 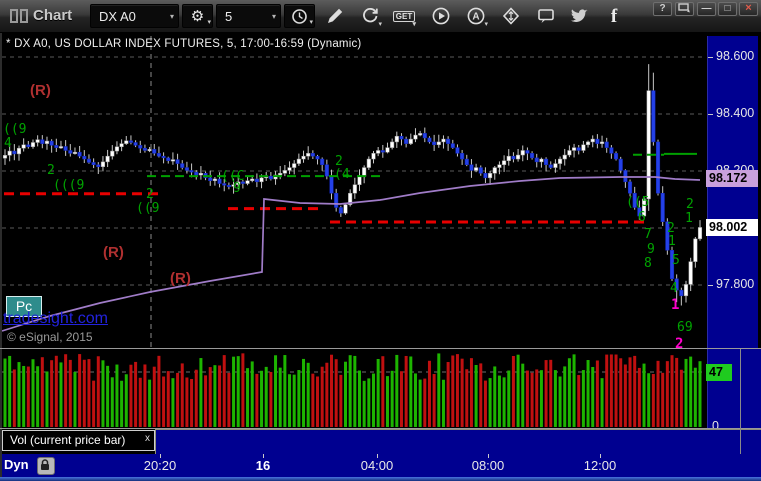 I want to click on dock-icon, so click(x=684, y=8).